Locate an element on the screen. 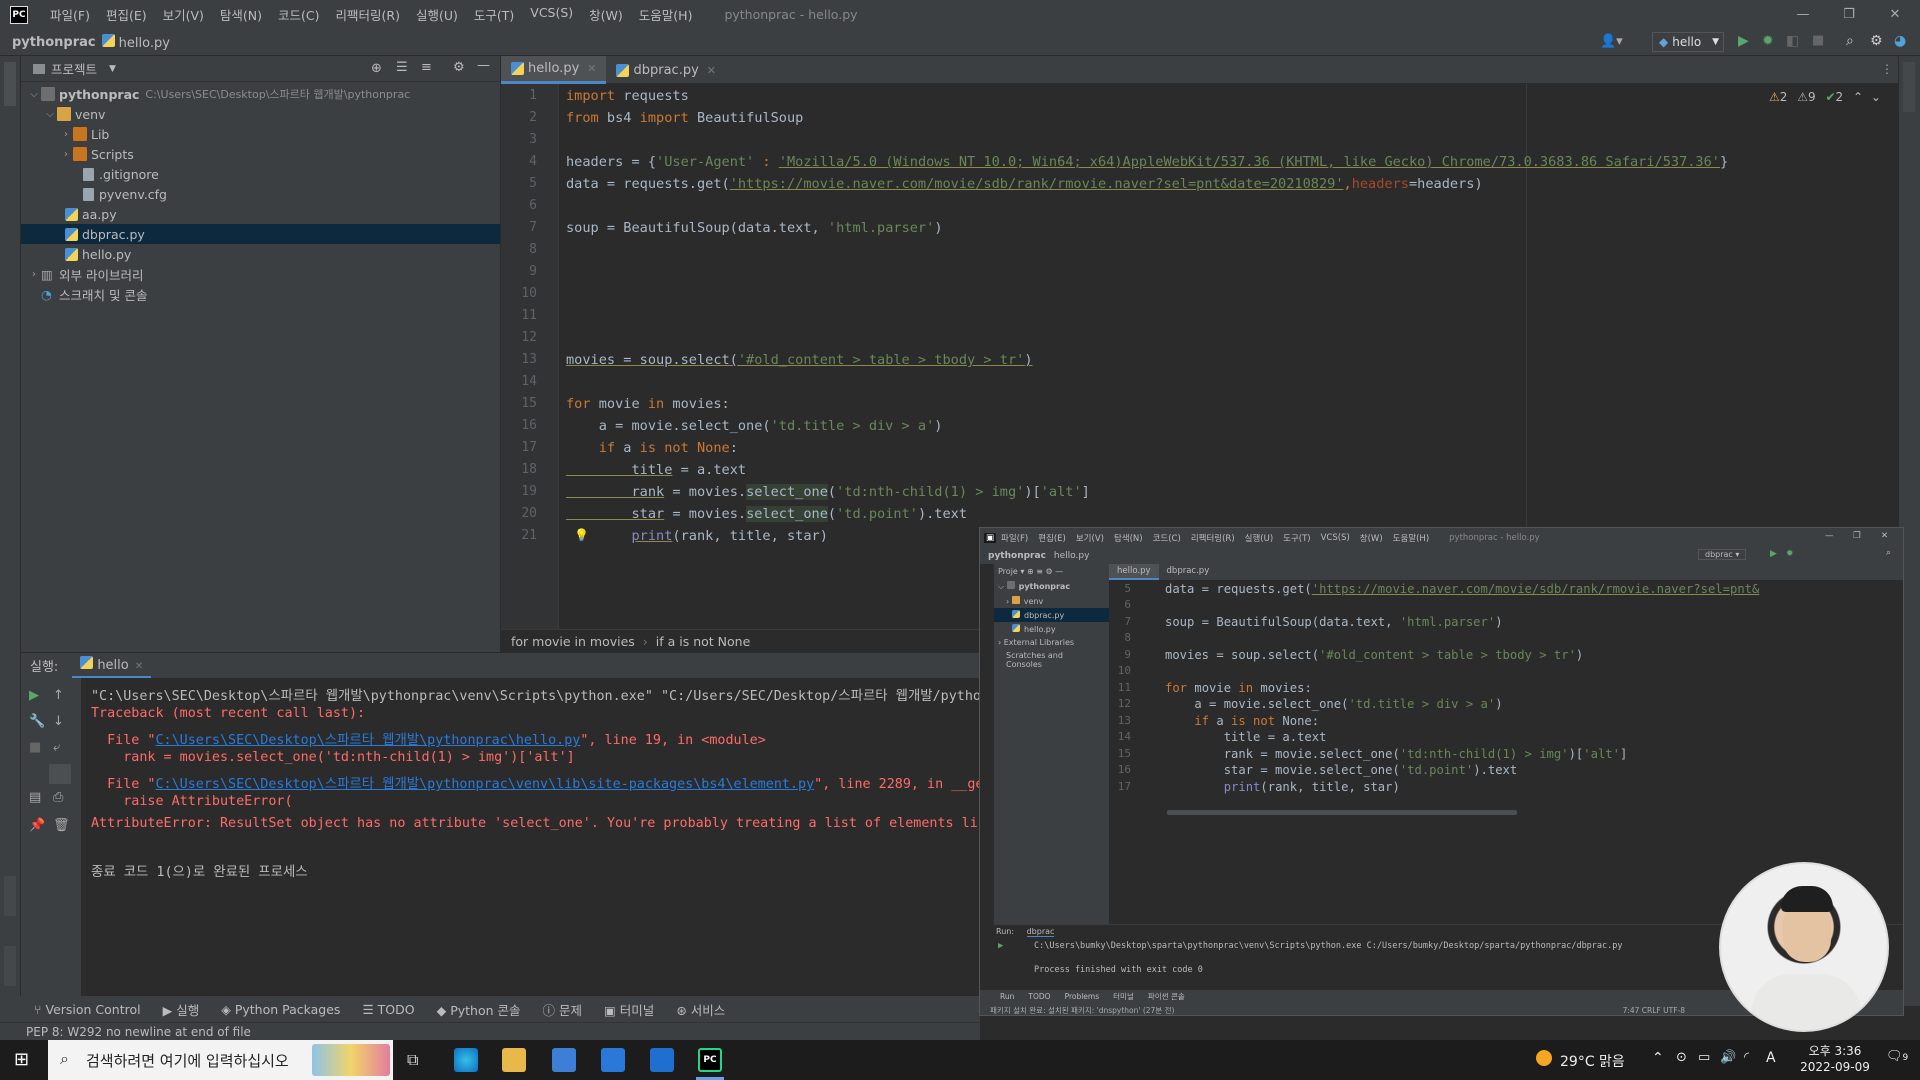  trash-icon: 🗑 is located at coordinates (61, 825).